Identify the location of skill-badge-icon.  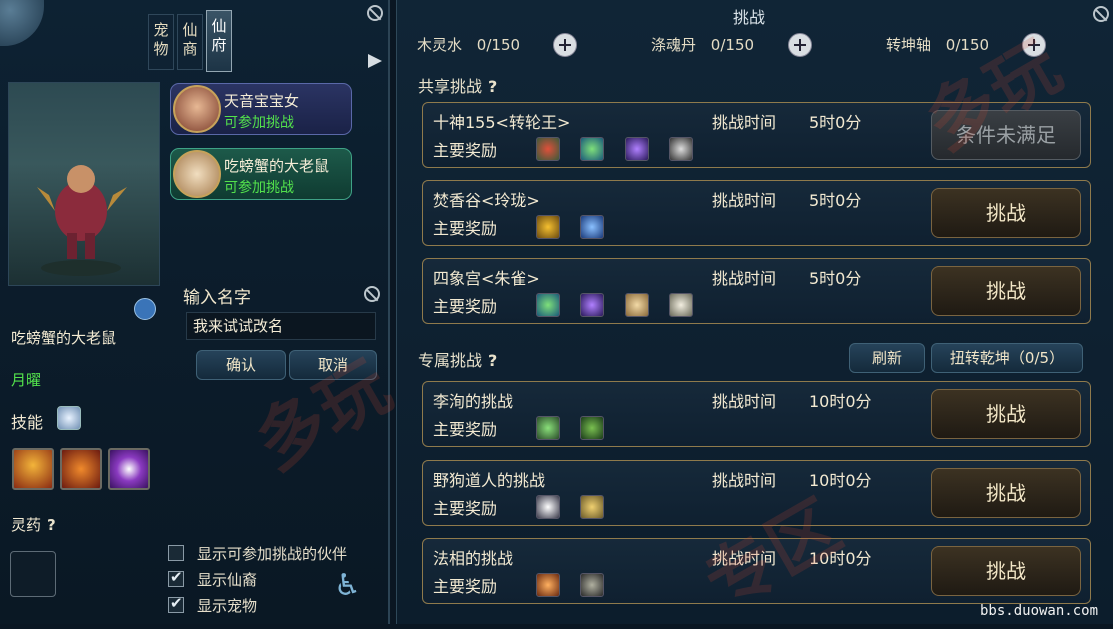
(69, 418).